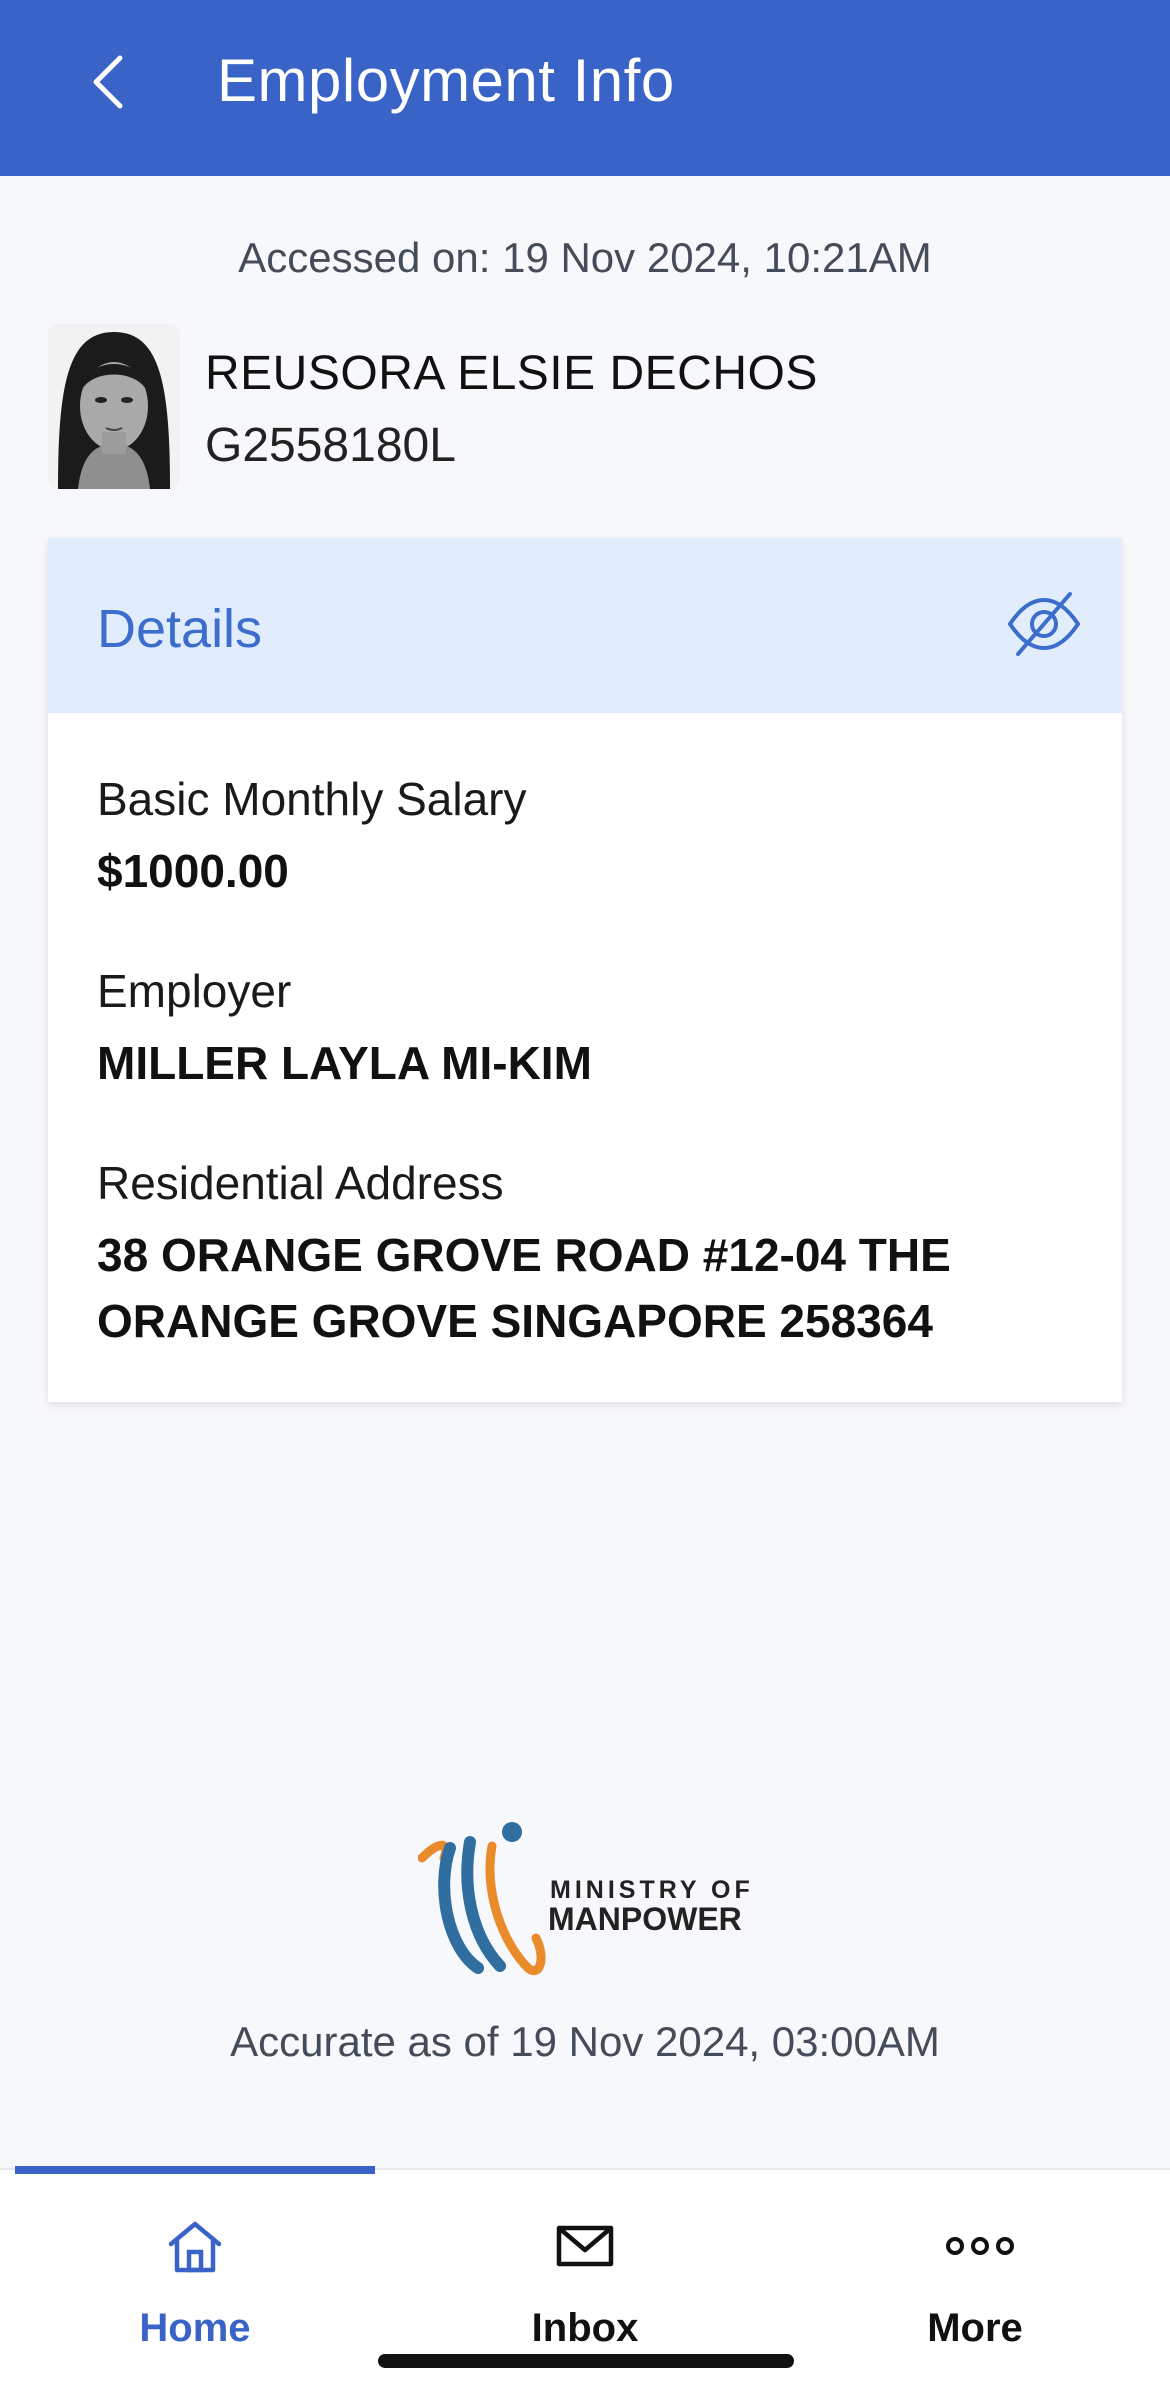 The width and height of the screenshot is (1170, 2396). What do you see at coordinates (193, 871) in the screenshot?
I see `salary-value: $1000.00` at bounding box center [193, 871].